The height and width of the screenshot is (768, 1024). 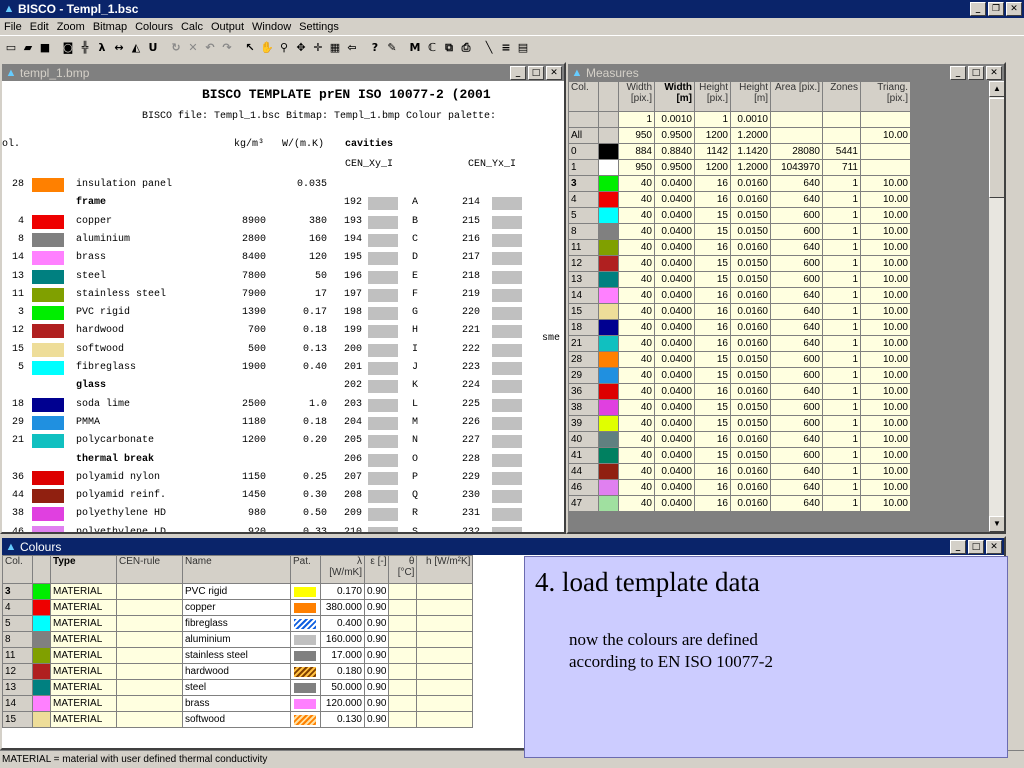 What do you see at coordinates (335, 48) in the screenshot?
I see `pattern-icon: ▦` at bounding box center [335, 48].